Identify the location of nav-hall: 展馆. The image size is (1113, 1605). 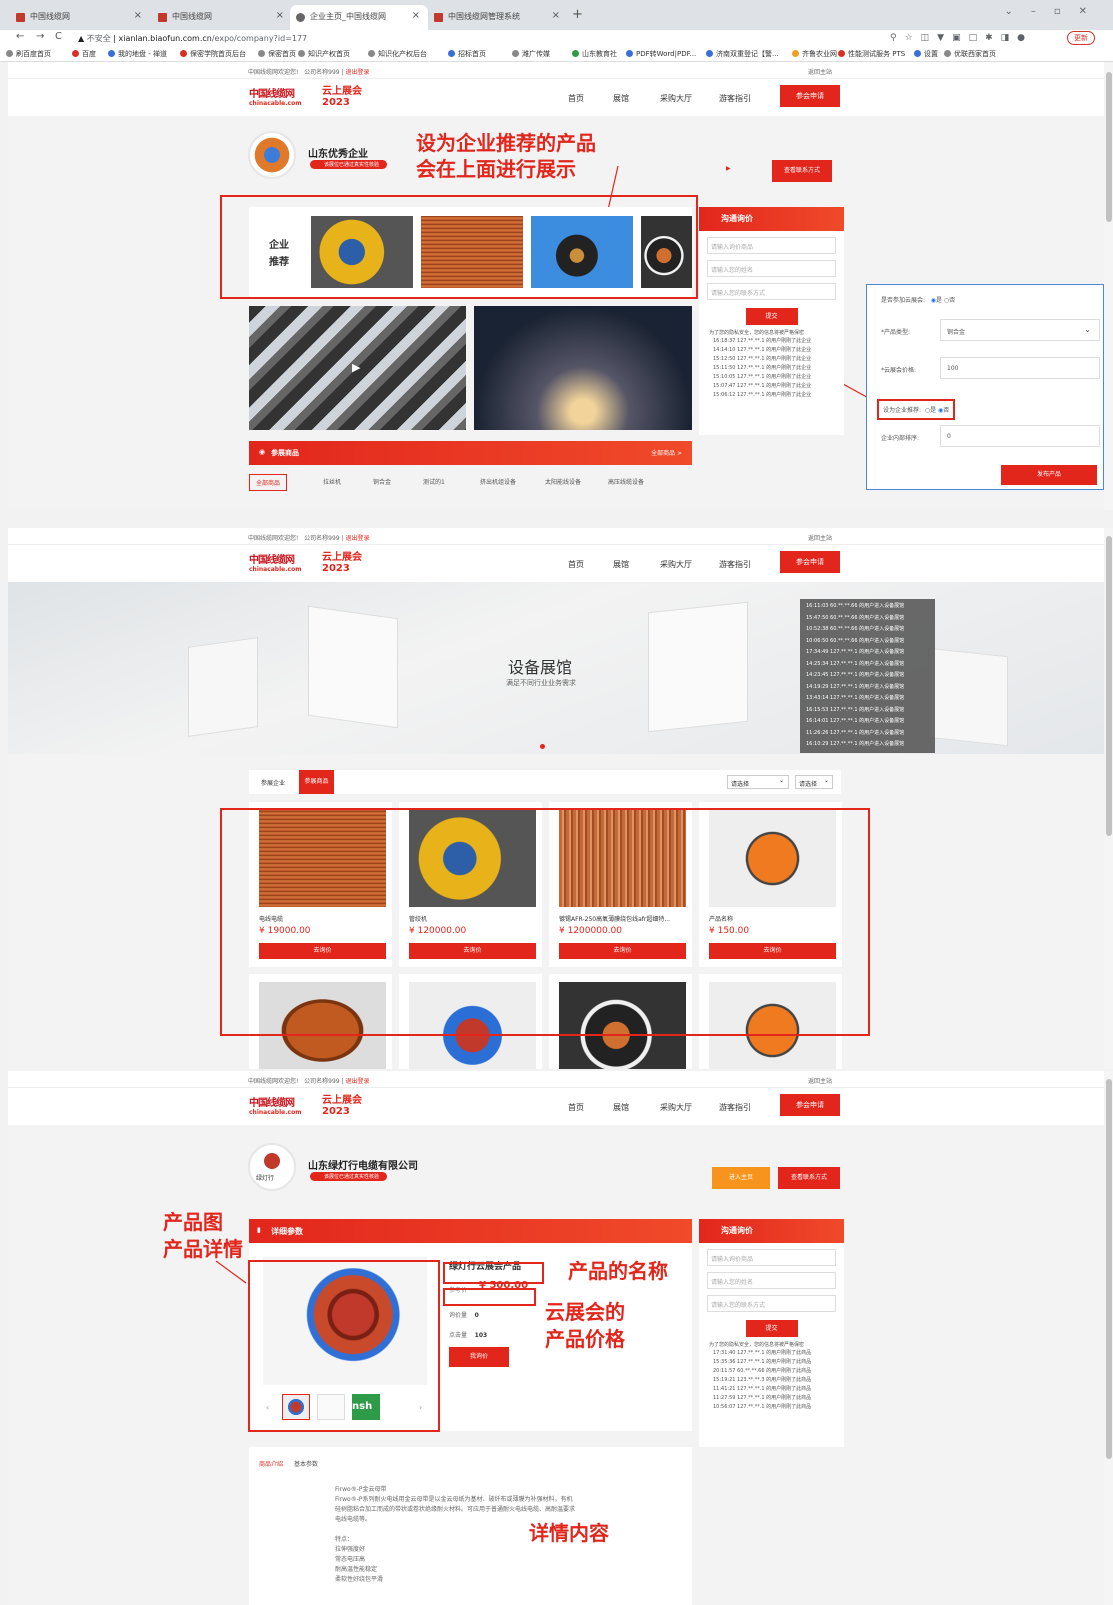
(621, 564).